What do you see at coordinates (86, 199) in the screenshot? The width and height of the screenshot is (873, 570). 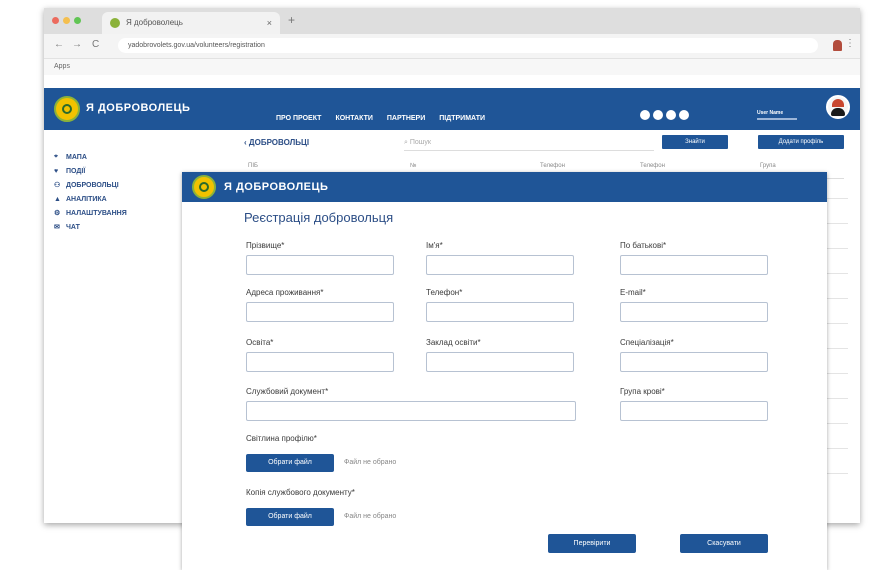 I see `sidebar-item-label: АНАЛІТИКА` at bounding box center [86, 199].